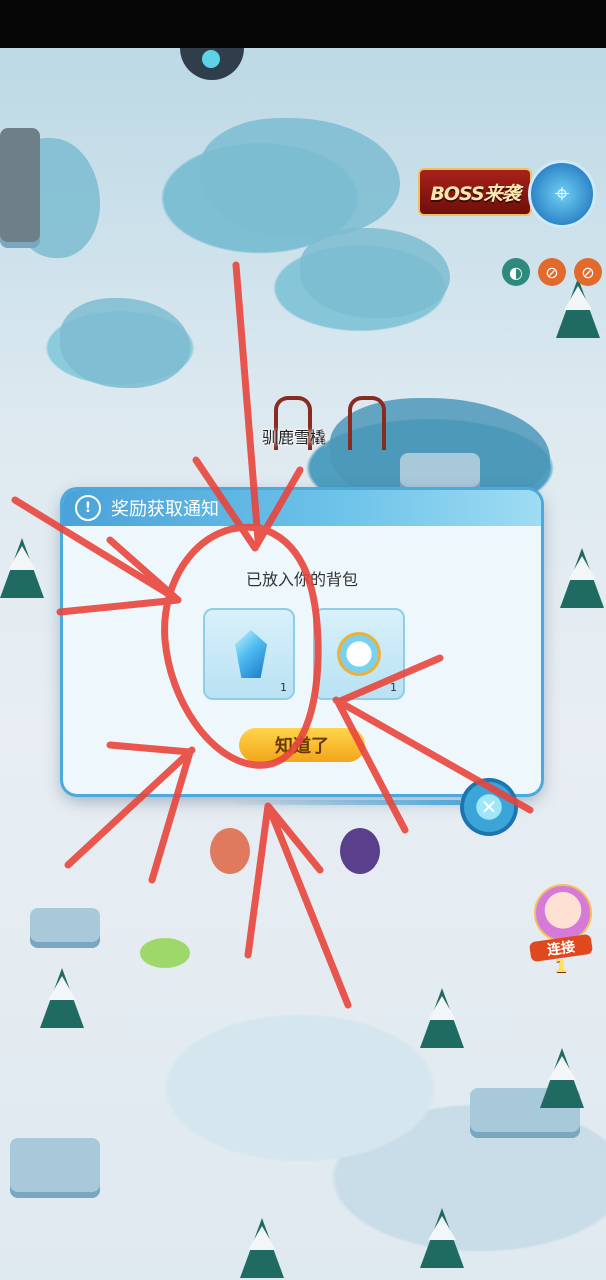 This screenshot has width=606, height=1280. I want to click on dialog-header: ! 奖励获取通知, so click(302, 508).